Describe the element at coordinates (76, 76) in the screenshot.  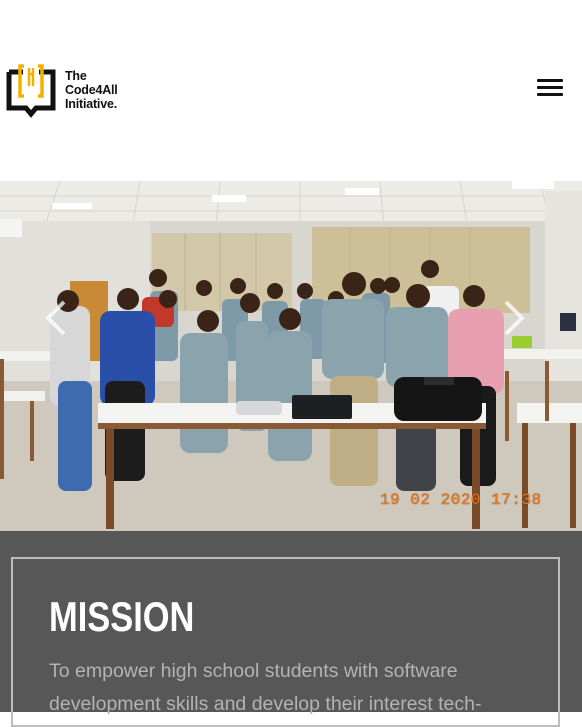
I see `logo-line-1: The` at that location.